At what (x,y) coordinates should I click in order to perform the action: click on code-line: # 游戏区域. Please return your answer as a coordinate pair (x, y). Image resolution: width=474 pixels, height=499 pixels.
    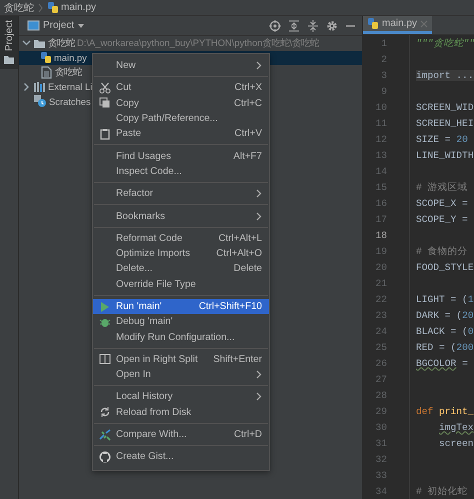
    Looking at the image, I should click on (442, 187).